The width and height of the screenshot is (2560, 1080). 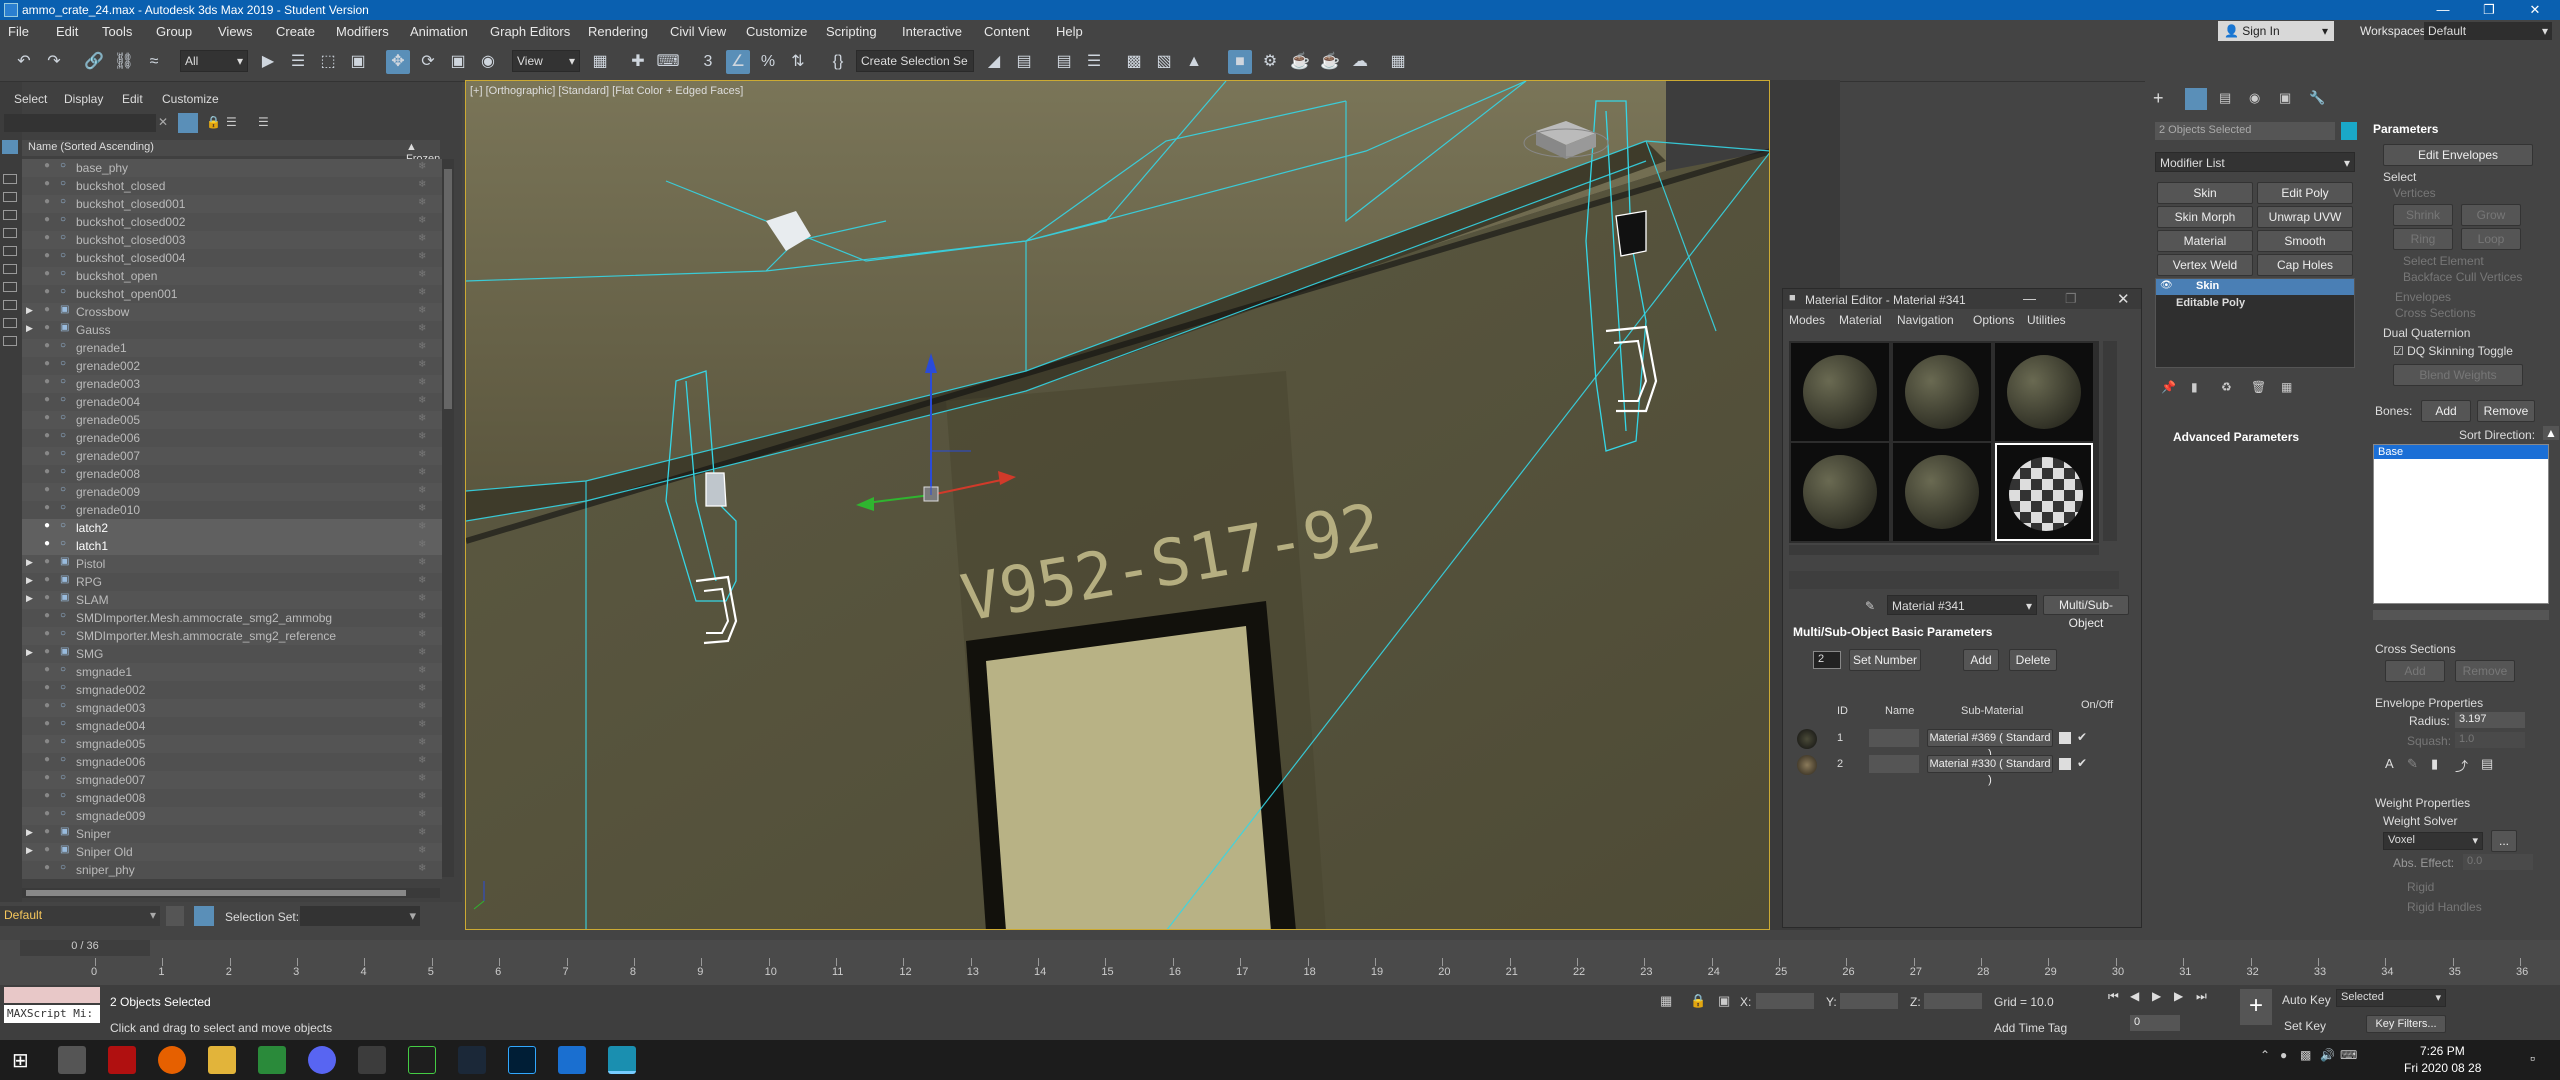 What do you see at coordinates (91, 147) in the screenshot?
I see `col-name-header: Name (Sorted Ascending)` at bounding box center [91, 147].